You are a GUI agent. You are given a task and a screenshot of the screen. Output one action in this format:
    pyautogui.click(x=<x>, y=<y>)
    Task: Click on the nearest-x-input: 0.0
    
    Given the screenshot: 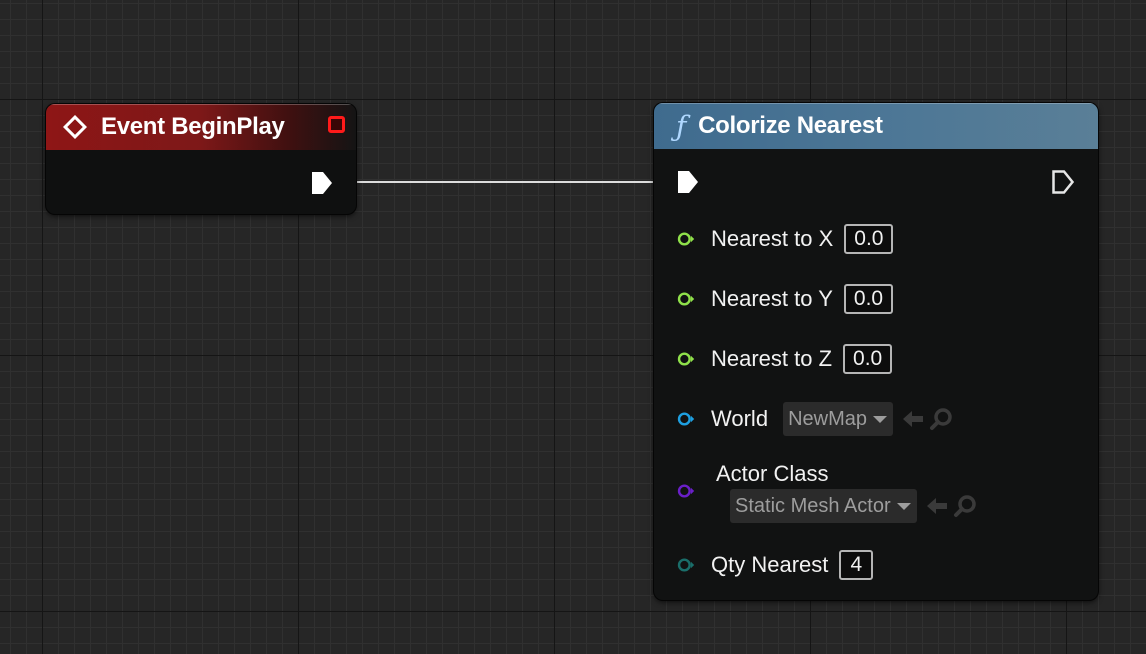 What is the action you would take?
    pyautogui.click(x=869, y=239)
    